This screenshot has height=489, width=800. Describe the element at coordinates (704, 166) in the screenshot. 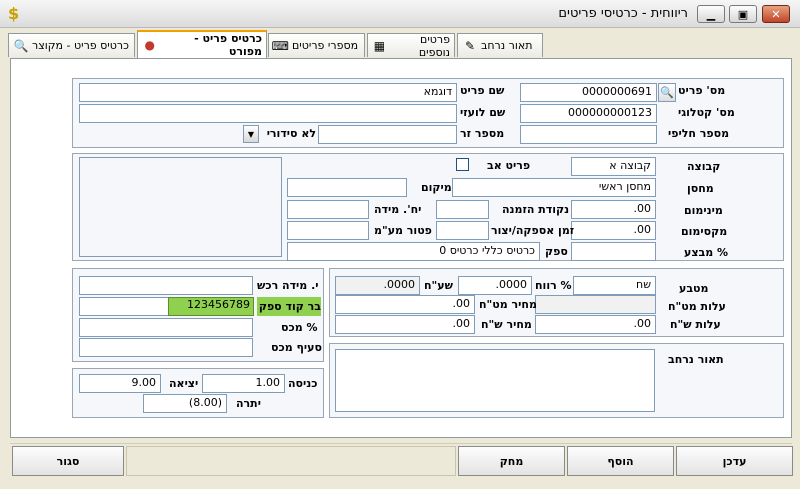

I see `group-label: קבוצה` at that location.